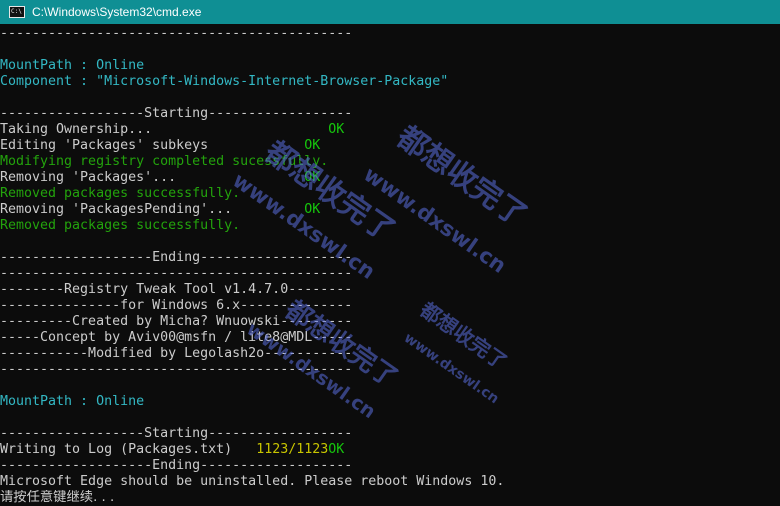 Image resolution: width=780 pixels, height=506 pixels. I want to click on window-title: C:\Windows\System32\cmd.exe, so click(117, 12).